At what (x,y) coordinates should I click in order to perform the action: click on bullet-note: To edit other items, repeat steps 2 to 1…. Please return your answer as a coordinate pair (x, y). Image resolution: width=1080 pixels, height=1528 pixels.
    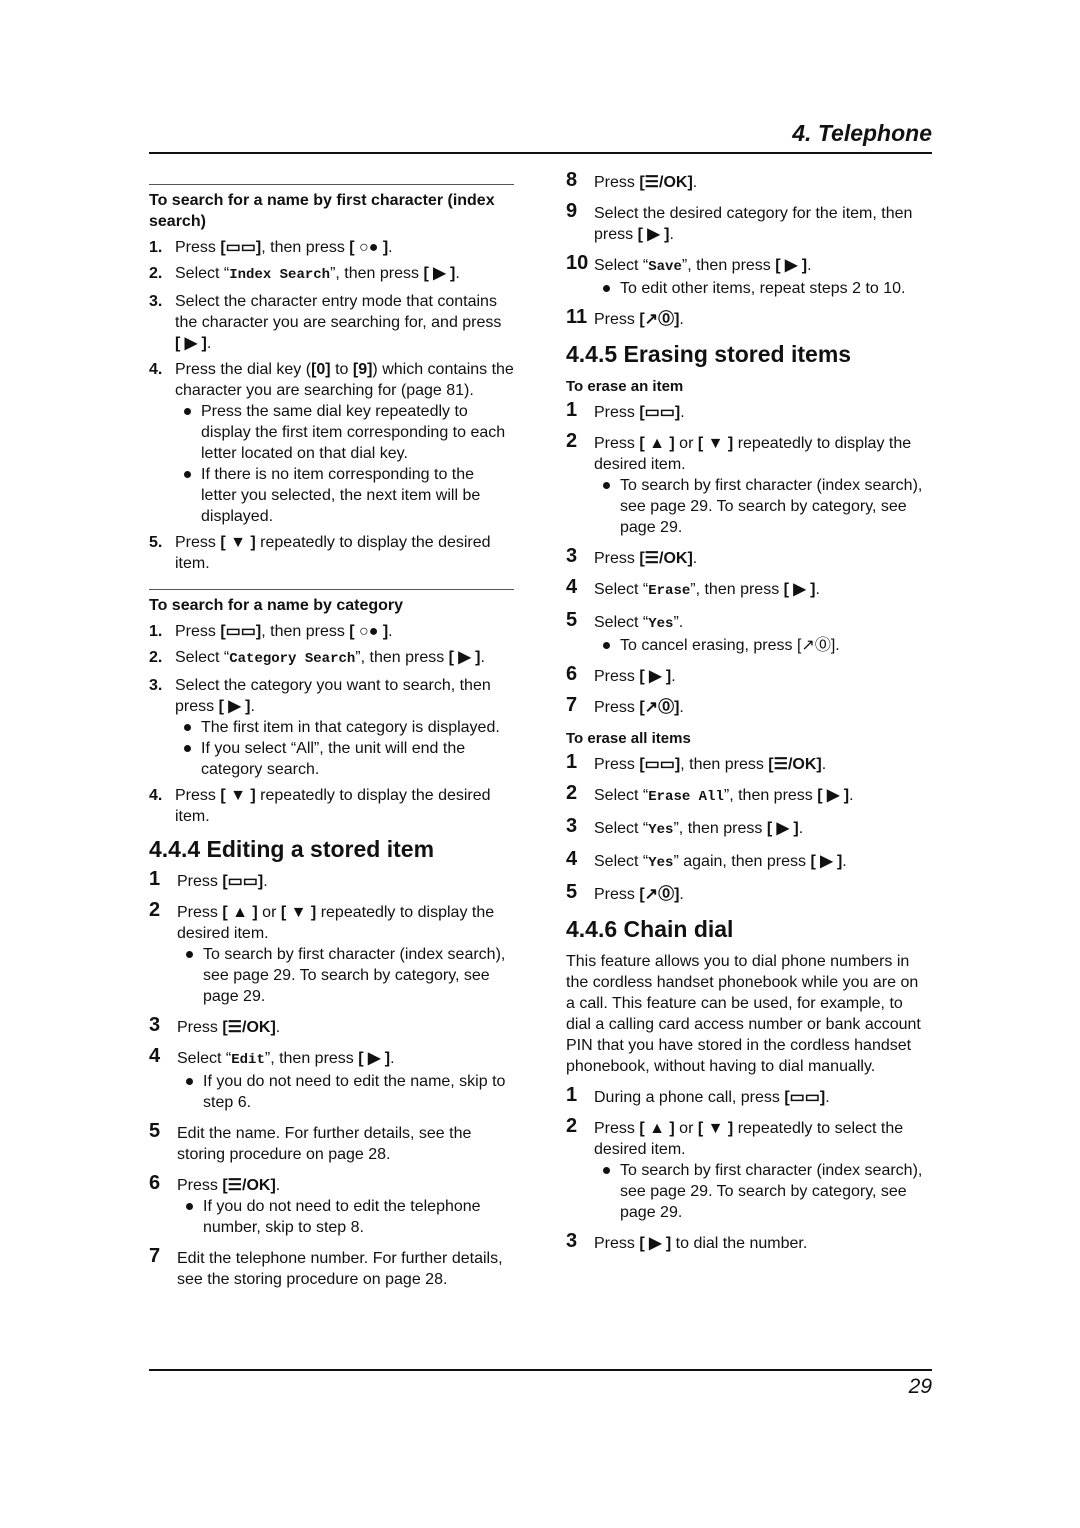
    Looking at the image, I should click on (762, 288).